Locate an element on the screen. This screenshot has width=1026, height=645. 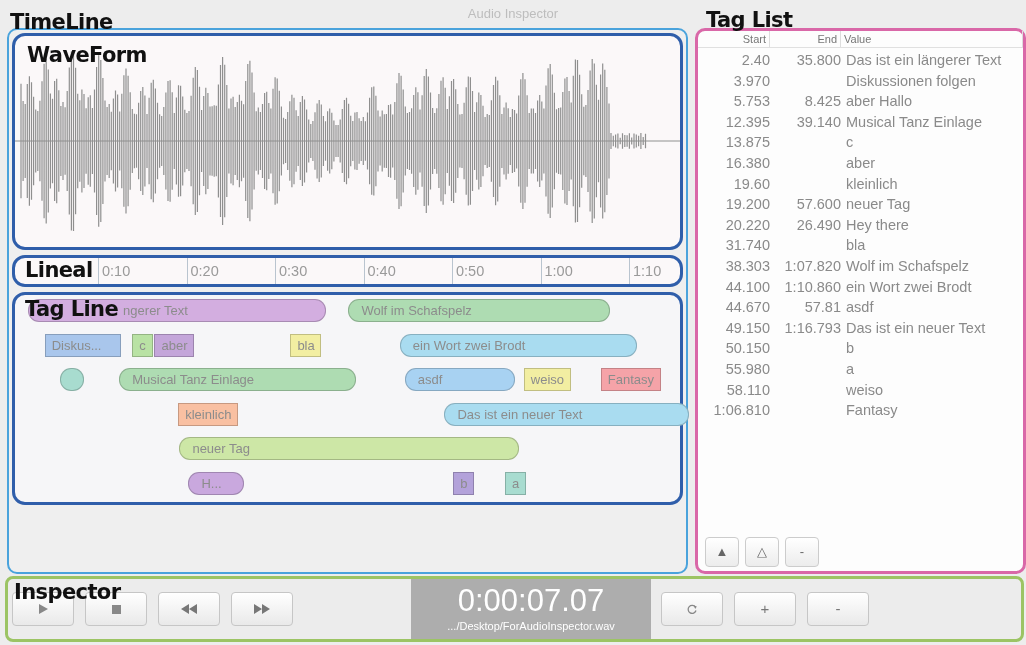
table-cell-text: Diskussionen folgen is located at coordinates (911, 81).